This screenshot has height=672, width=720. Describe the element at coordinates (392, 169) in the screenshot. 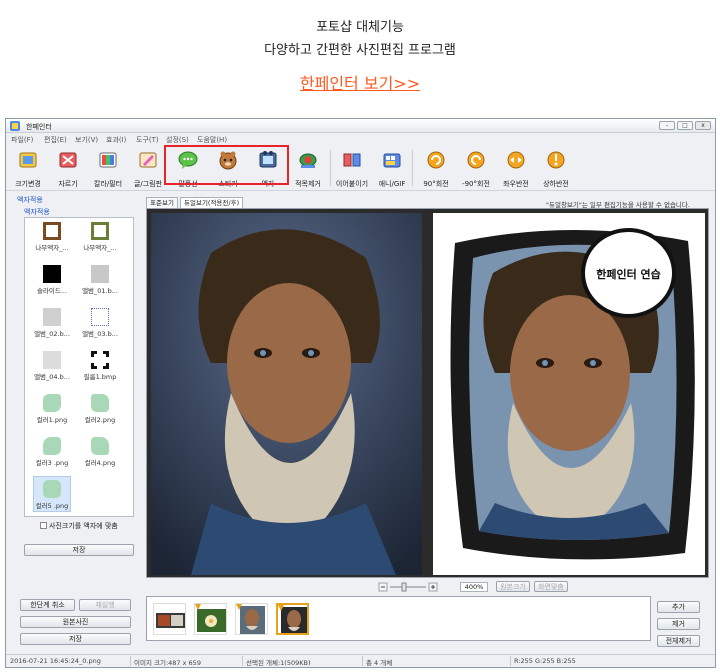

I see `tool-gif: 애니/GIF` at that location.